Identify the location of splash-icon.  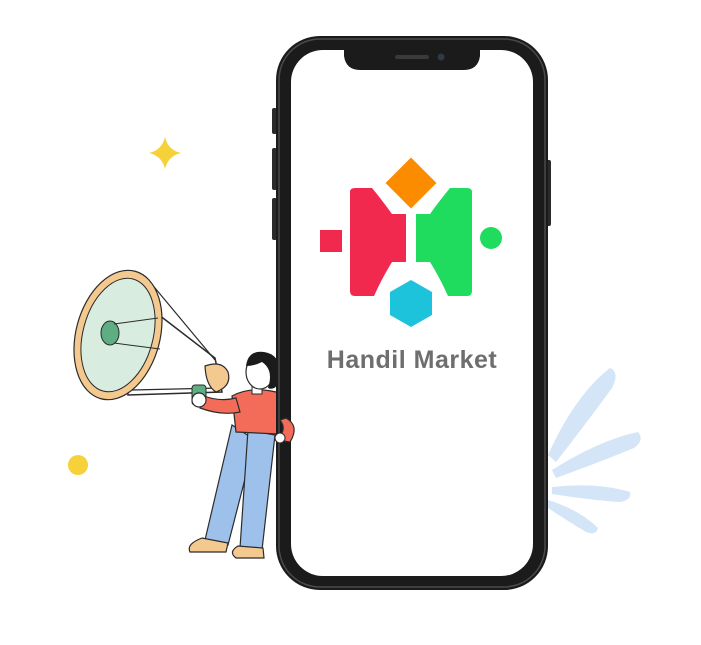
(594, 451).